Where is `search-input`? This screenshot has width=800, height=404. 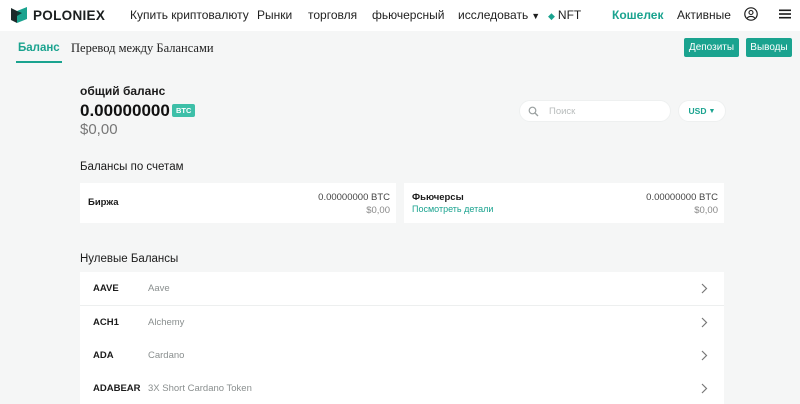 search-input is located at coordinates (604, 111).